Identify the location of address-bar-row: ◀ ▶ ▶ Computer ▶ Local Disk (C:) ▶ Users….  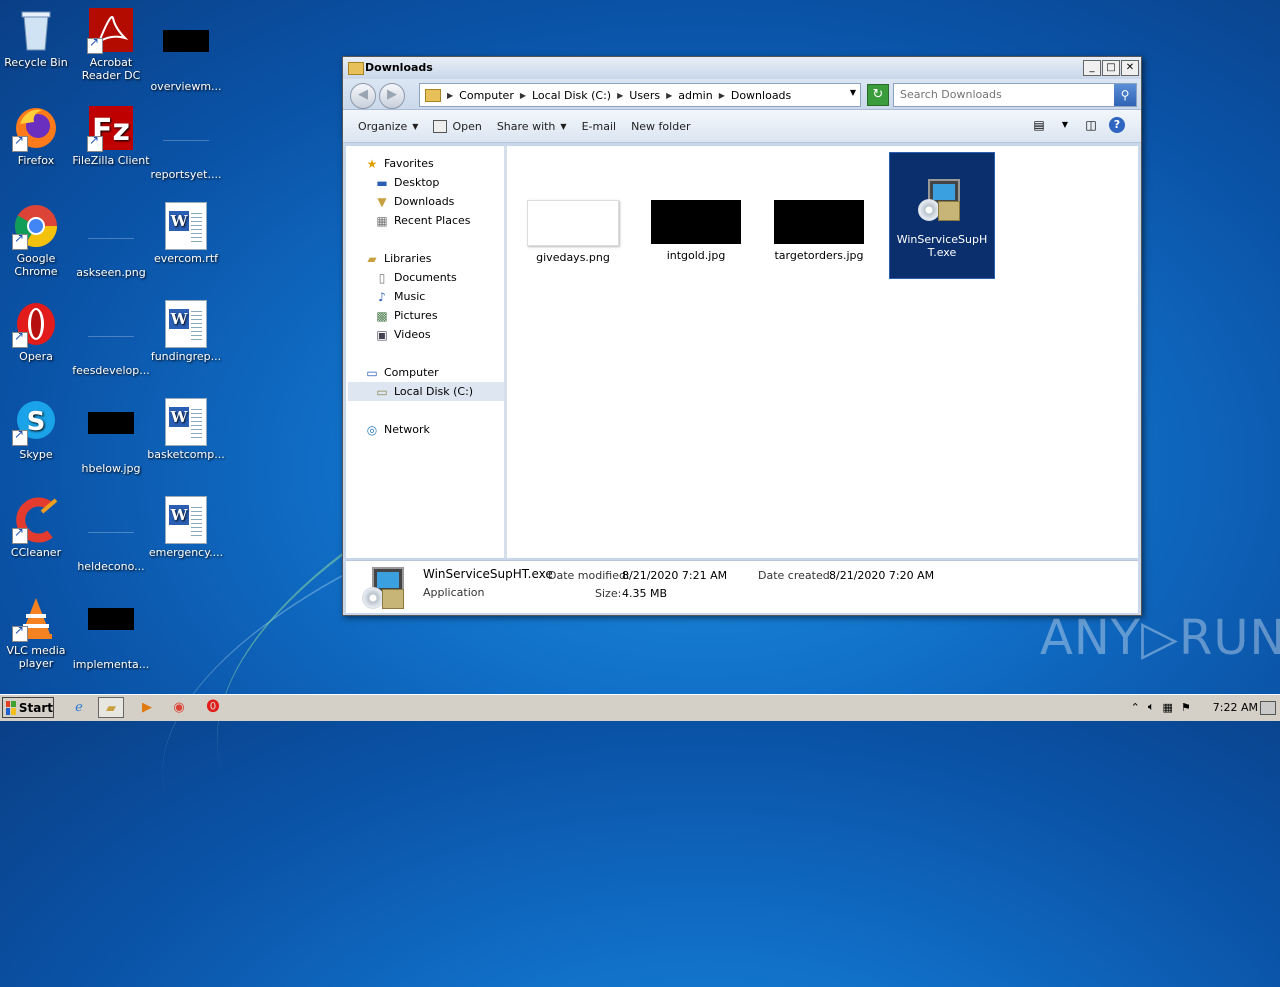
(742, 94).